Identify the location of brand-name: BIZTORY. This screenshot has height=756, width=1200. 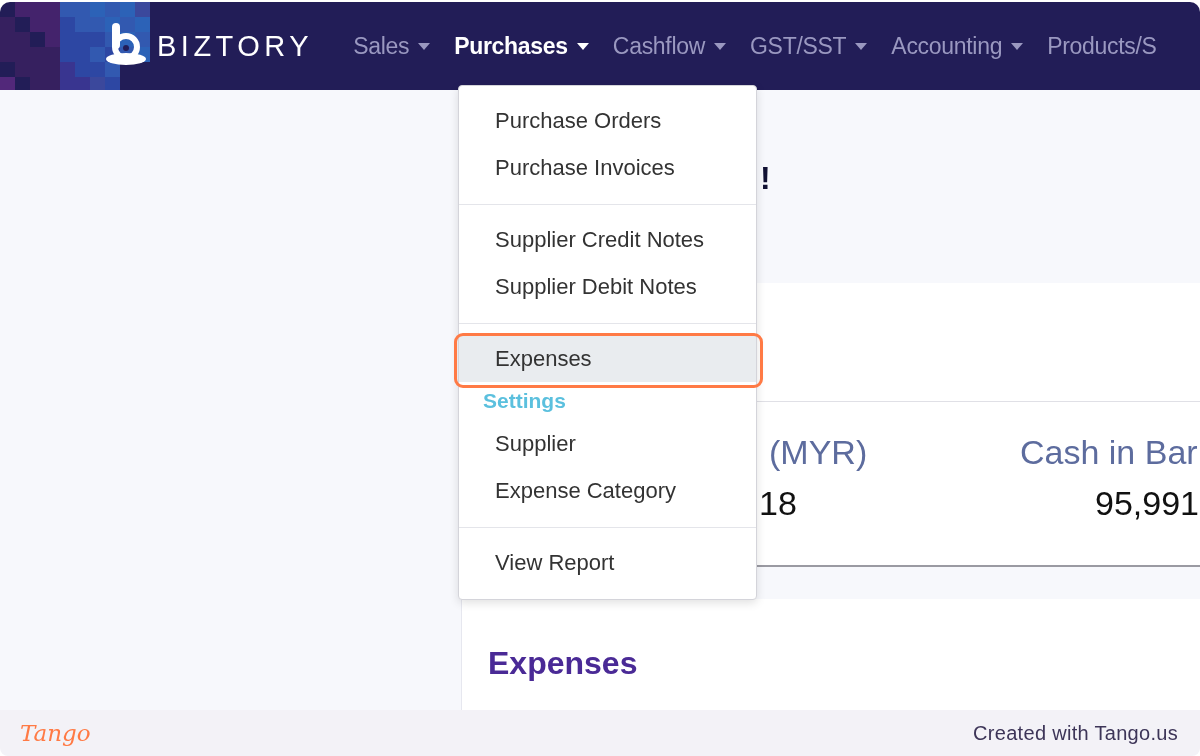
(235, 46).